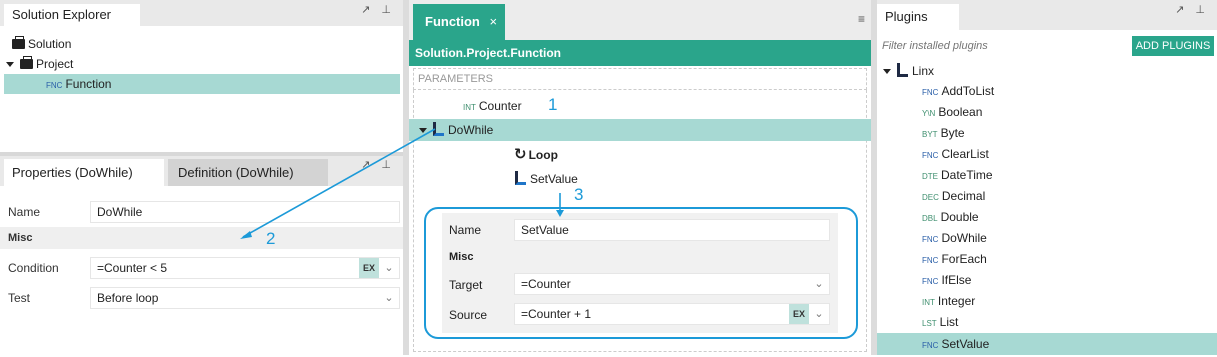  Describe the element at coordinates (965, 344) in the screenshot. I see `plugin-item-label: SetValue` at that location.